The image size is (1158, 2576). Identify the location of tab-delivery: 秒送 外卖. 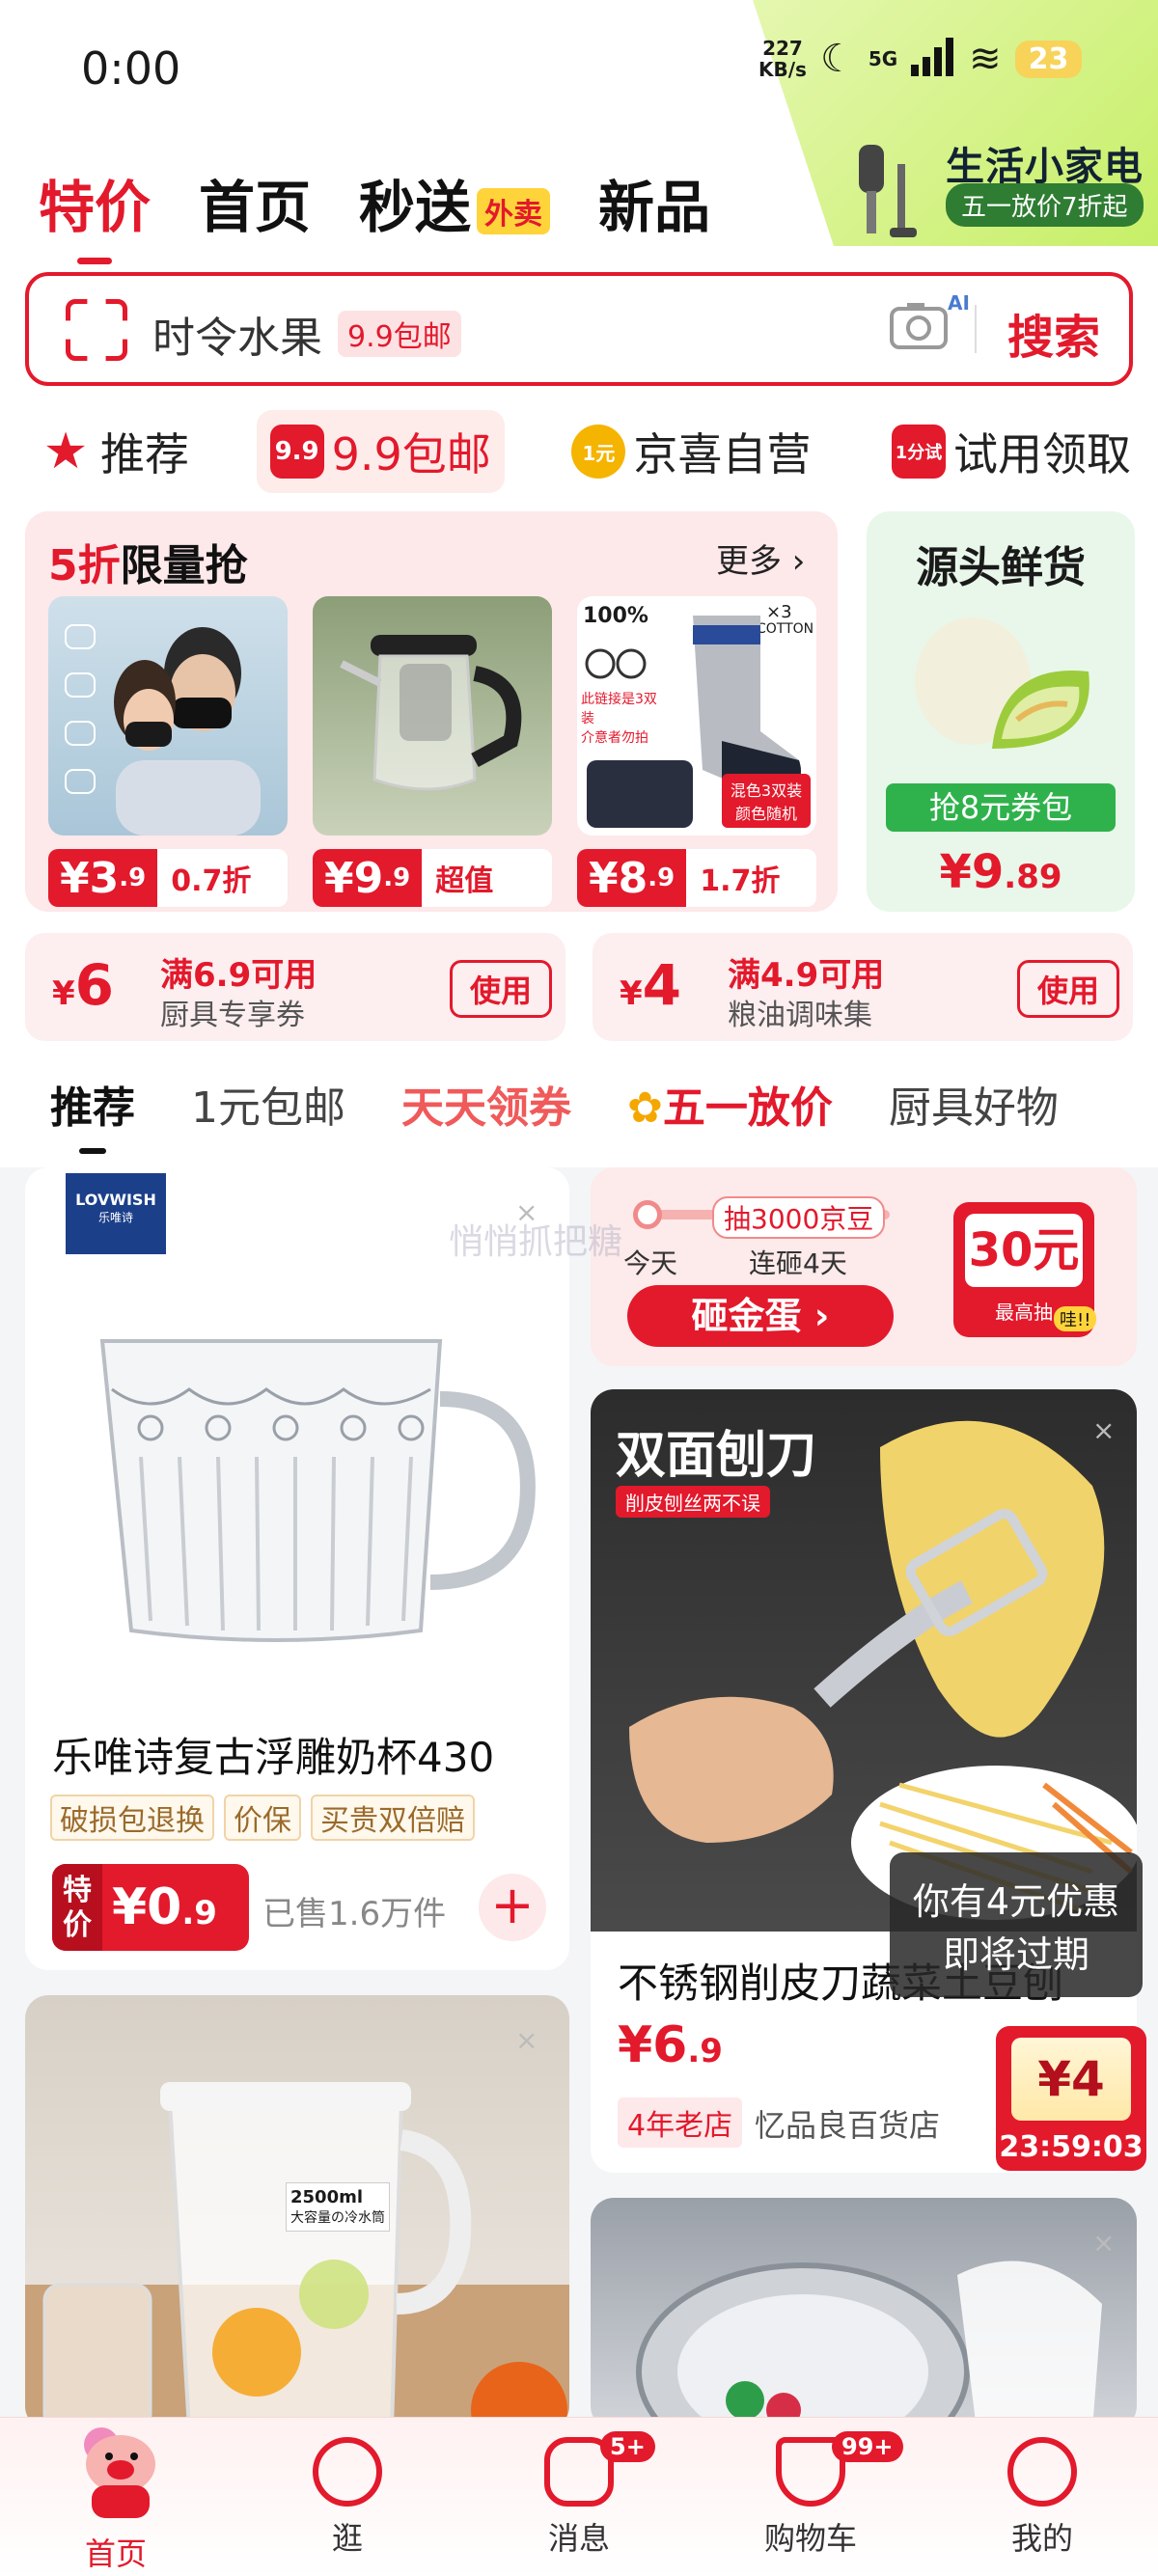
(455, 202).